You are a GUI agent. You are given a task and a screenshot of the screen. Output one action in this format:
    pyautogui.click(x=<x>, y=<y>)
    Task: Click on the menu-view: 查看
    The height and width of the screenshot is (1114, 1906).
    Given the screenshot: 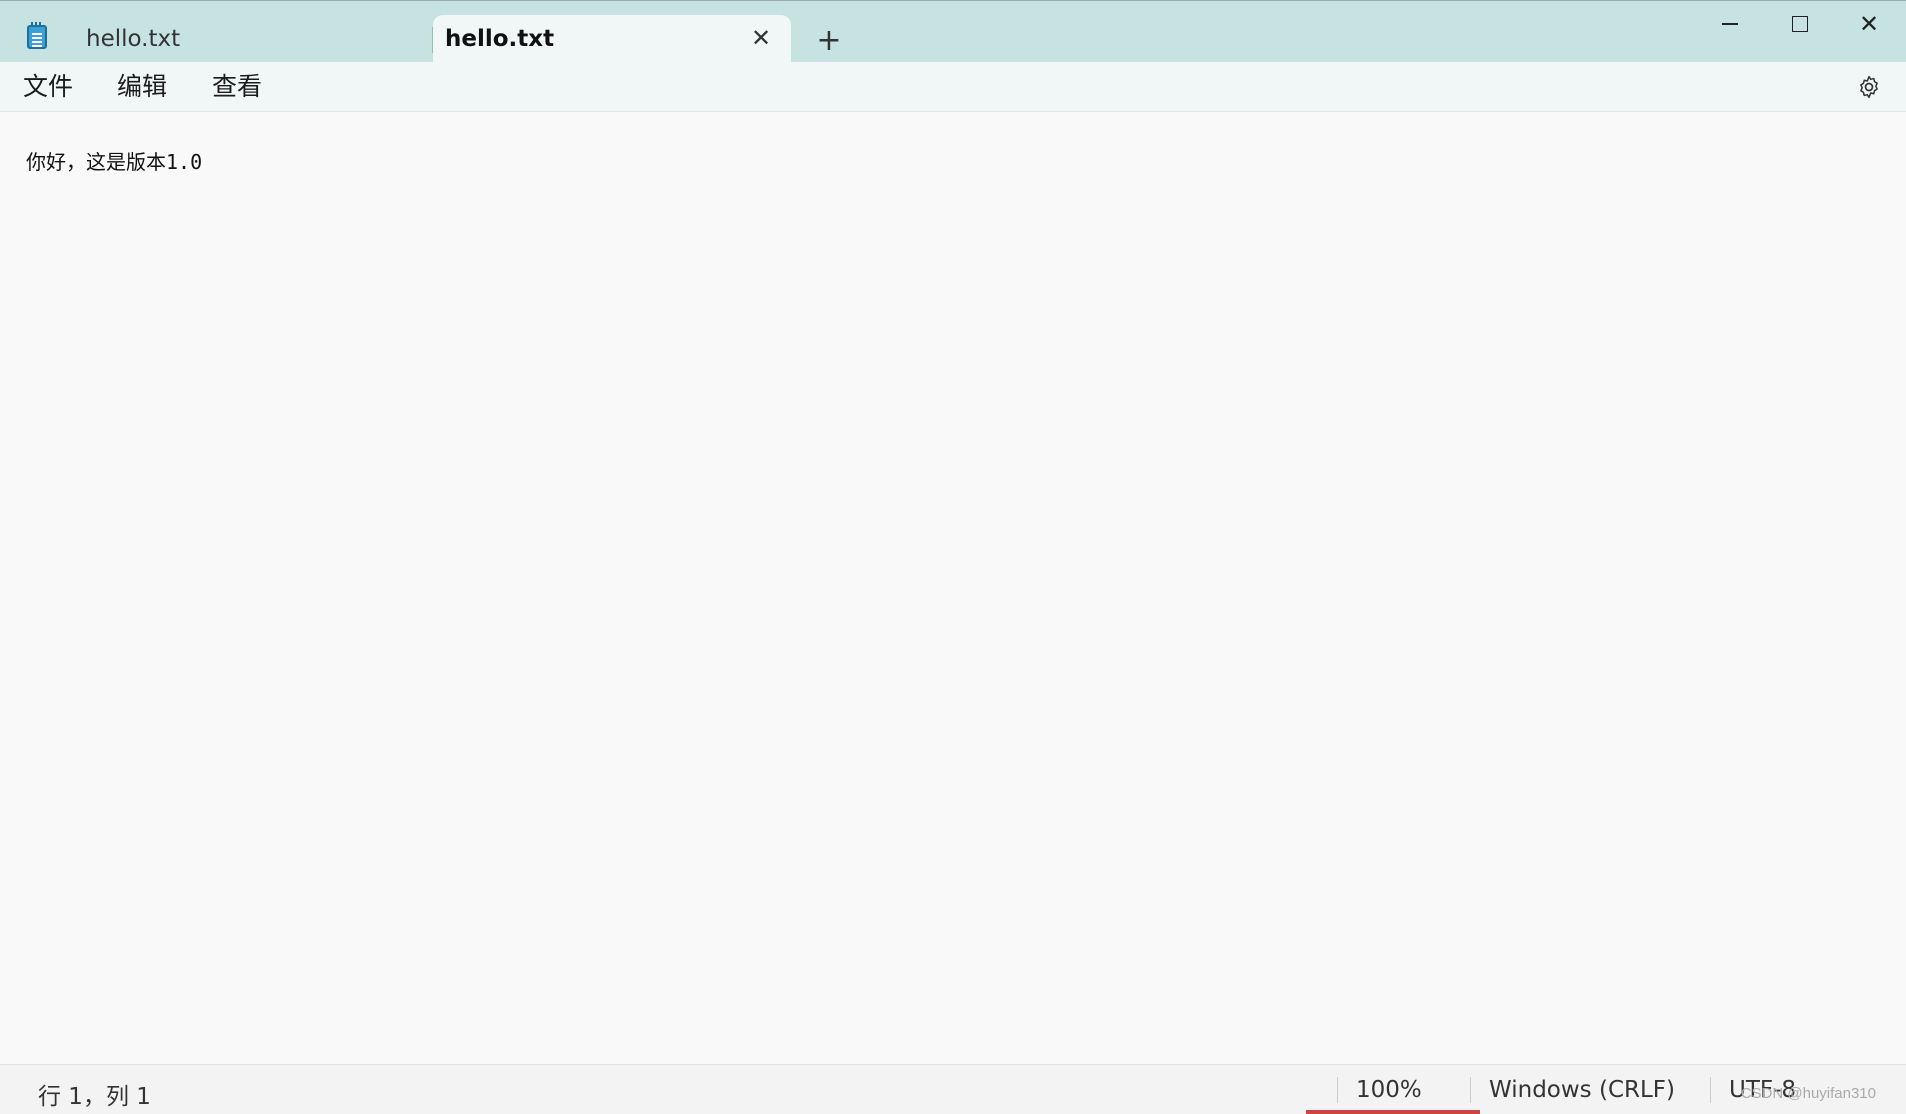 What is the action you would take?
    pyautogui.click(x=237, y=87)
    